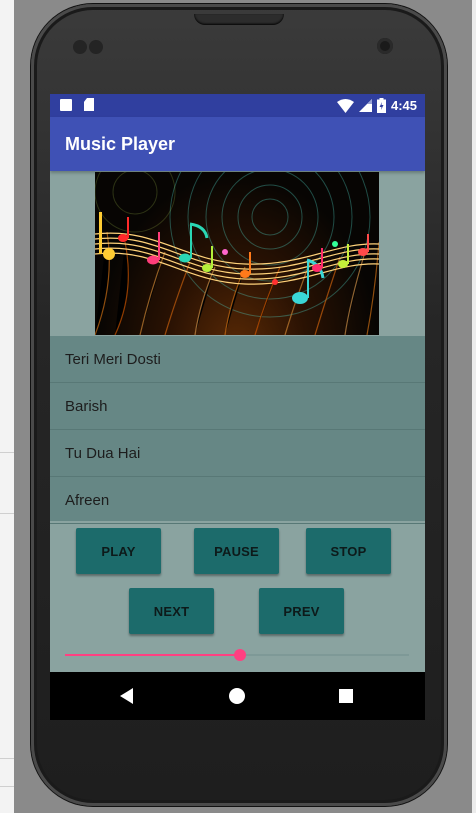 The height and width of the screenshot is (813, 476). Describe the element at coordinates (237, 144) in the screenshot. I see `app-bar: Music Player` at that location.